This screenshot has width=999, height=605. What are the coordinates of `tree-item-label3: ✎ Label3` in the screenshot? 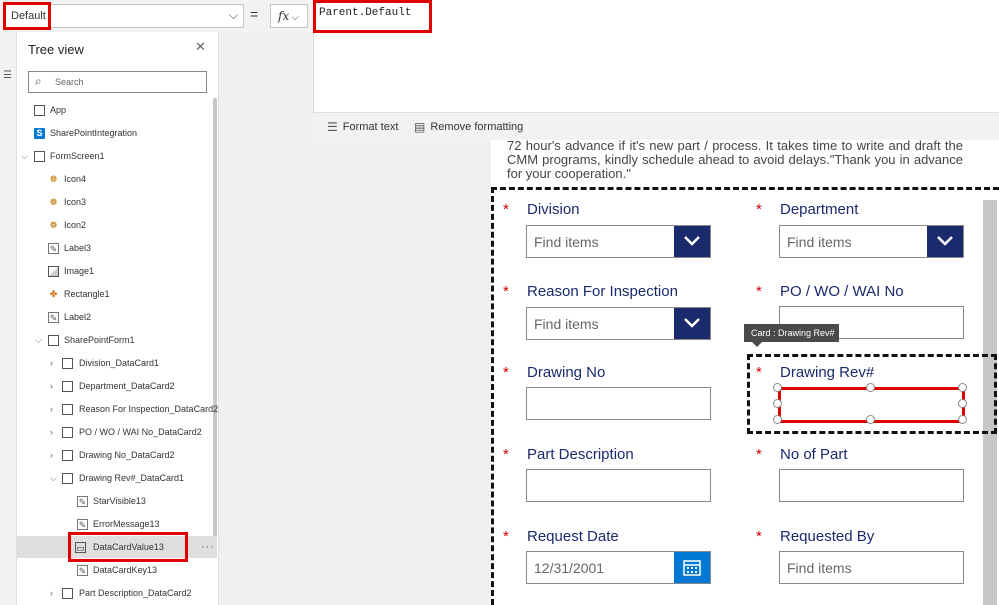 It's located at (117, 248).